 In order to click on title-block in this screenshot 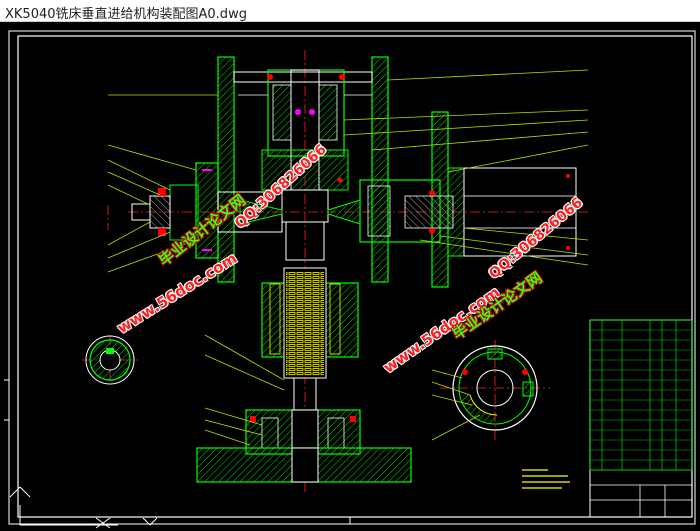, I will do `click(641, 418)`.